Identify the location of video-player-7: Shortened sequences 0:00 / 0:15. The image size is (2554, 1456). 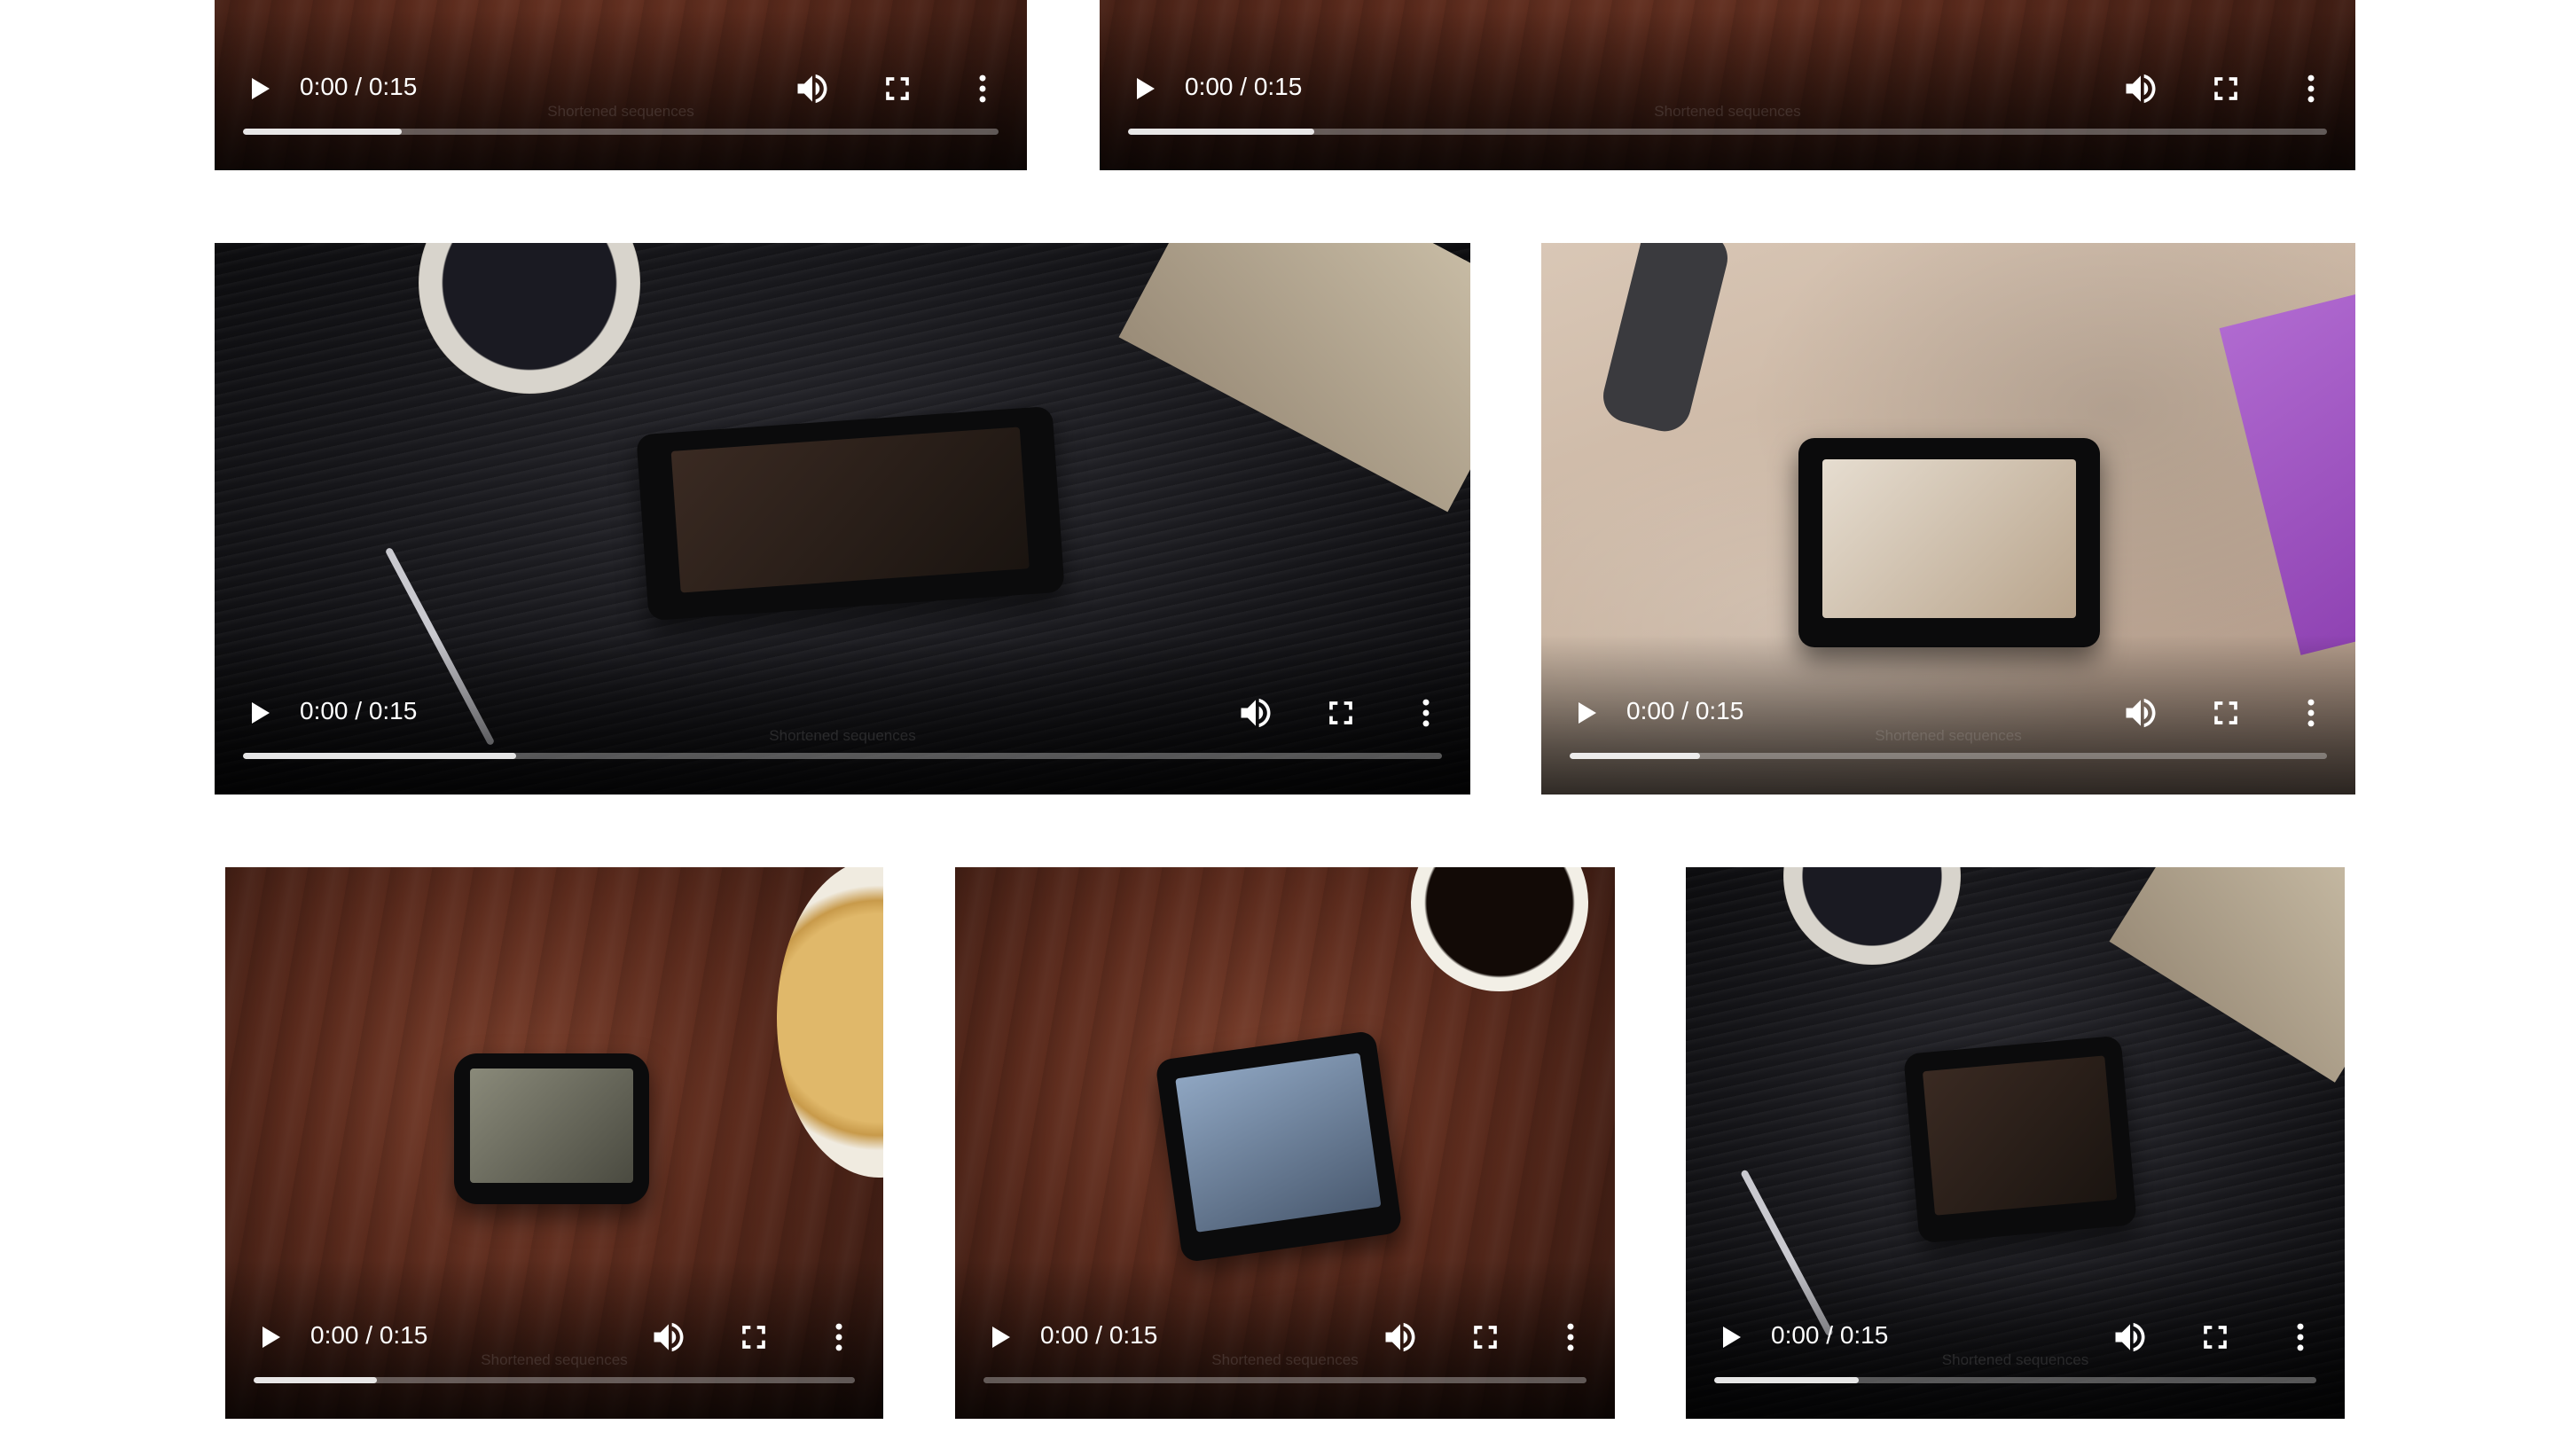
(2015, 1143).